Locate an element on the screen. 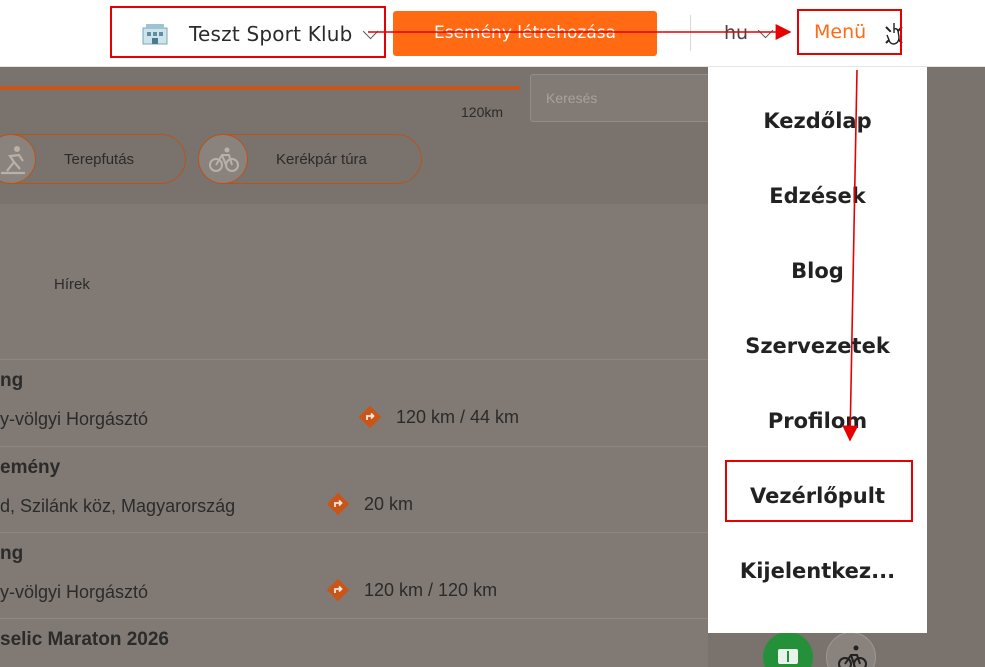 Image resolution: width=985 pixels, height=667 pixels. overlay-strip is located at coordinates (956, 367).